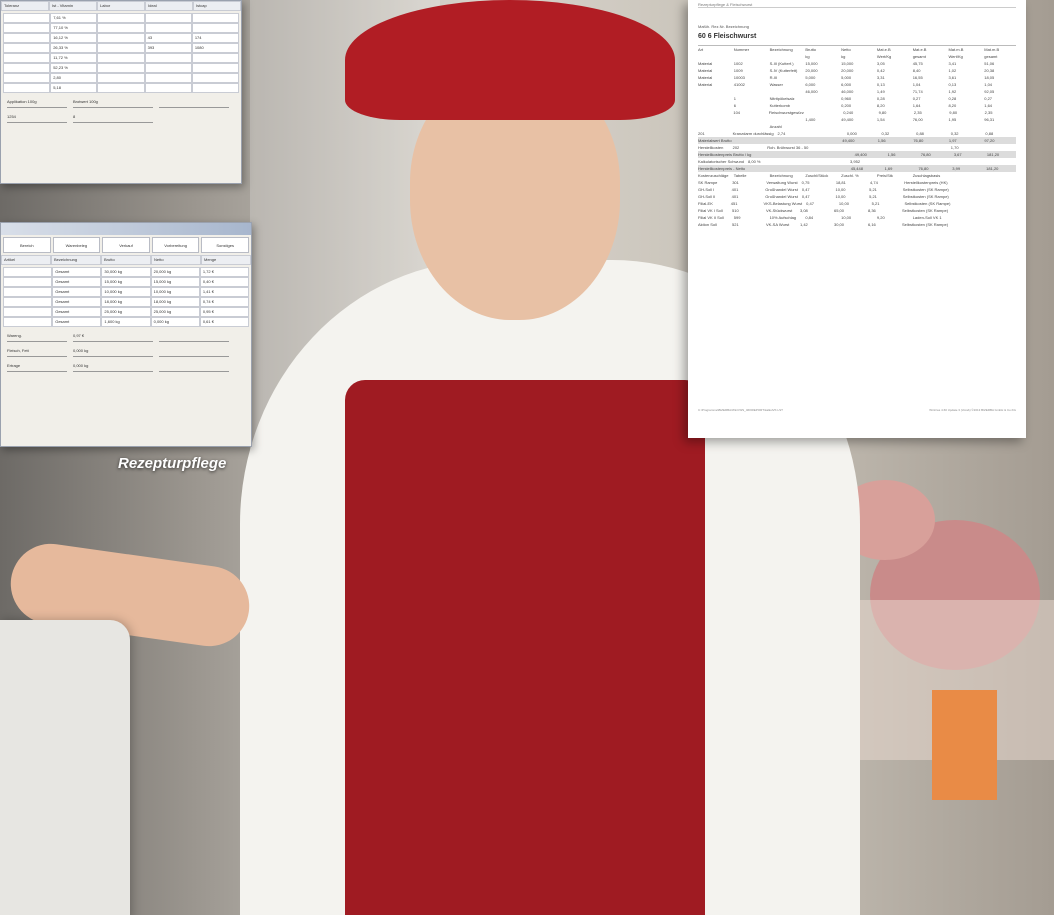  I want to click on touch-terminal, so click(65, 767).